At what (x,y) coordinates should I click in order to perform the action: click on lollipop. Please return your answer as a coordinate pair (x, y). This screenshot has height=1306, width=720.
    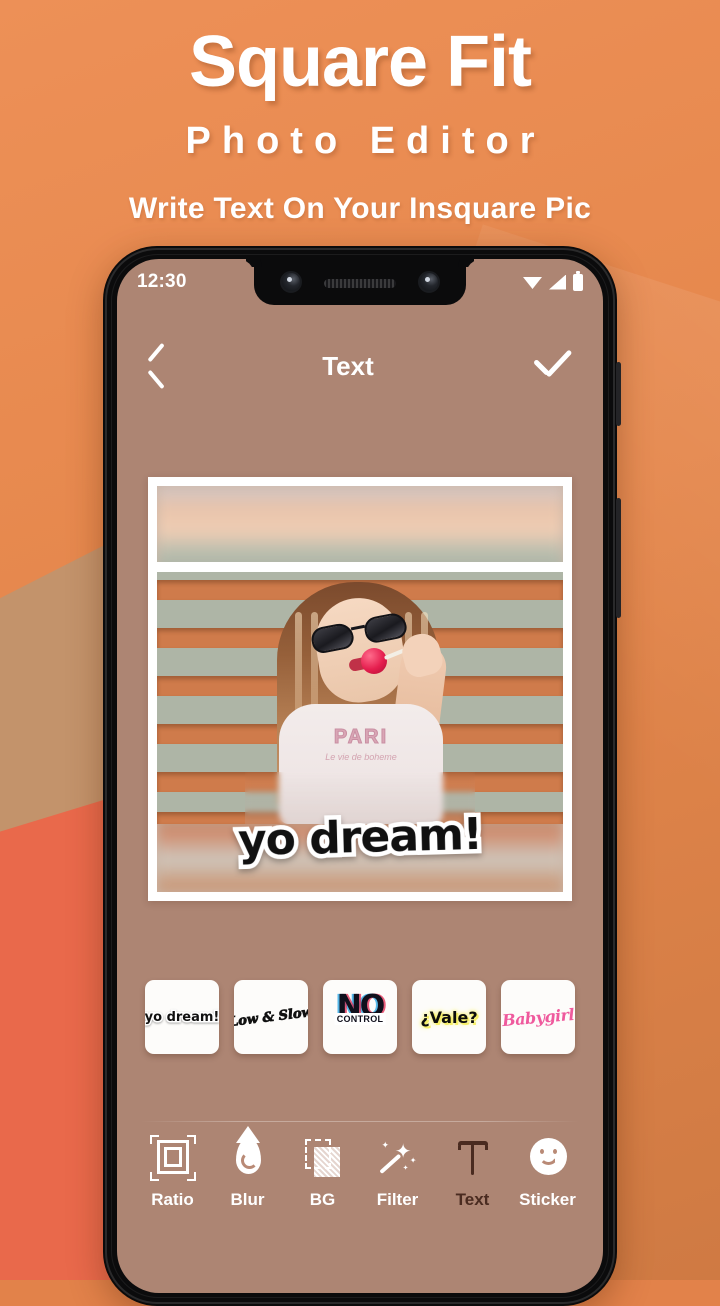
    Looking at the image, I should click on (374, 661).